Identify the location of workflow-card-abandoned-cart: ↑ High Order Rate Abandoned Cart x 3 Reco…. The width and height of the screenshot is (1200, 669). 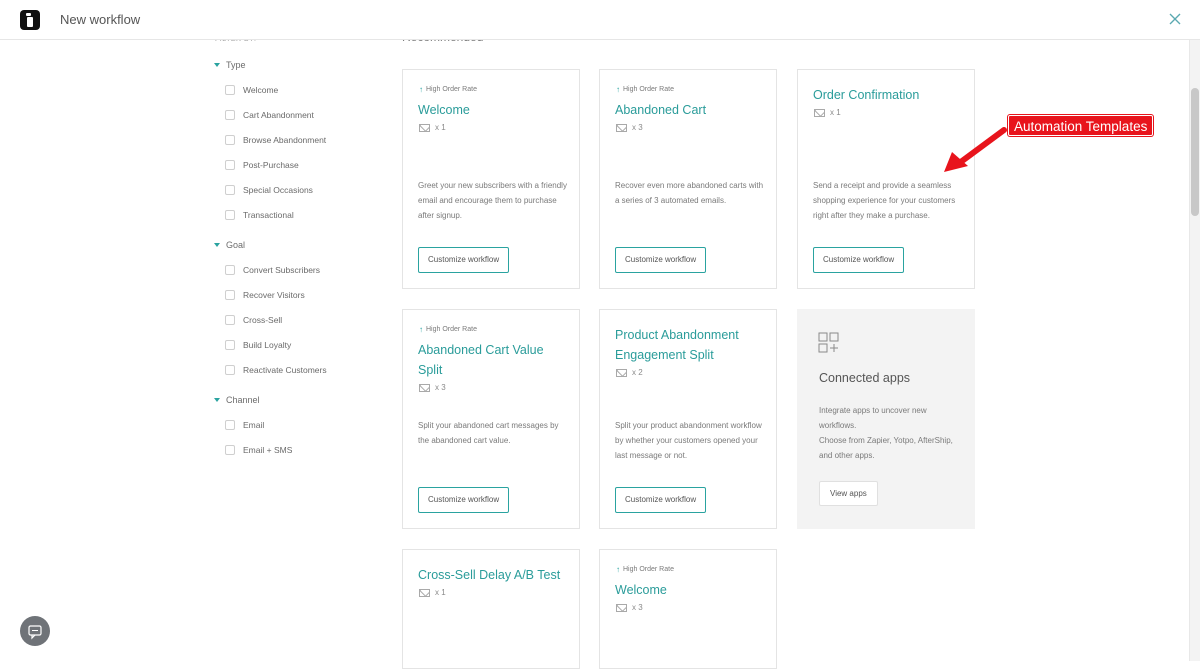
(688, 179).